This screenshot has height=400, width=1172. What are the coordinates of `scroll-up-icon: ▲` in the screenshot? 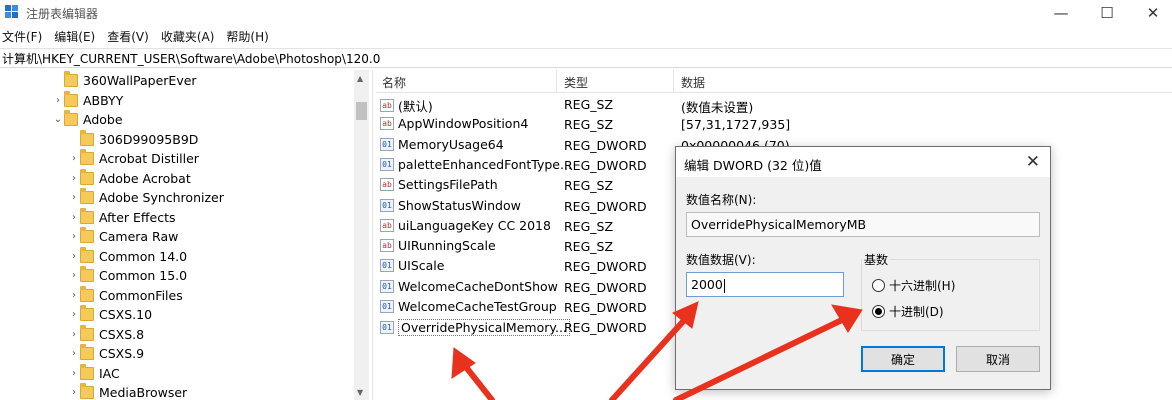 It's located at (360, 78).